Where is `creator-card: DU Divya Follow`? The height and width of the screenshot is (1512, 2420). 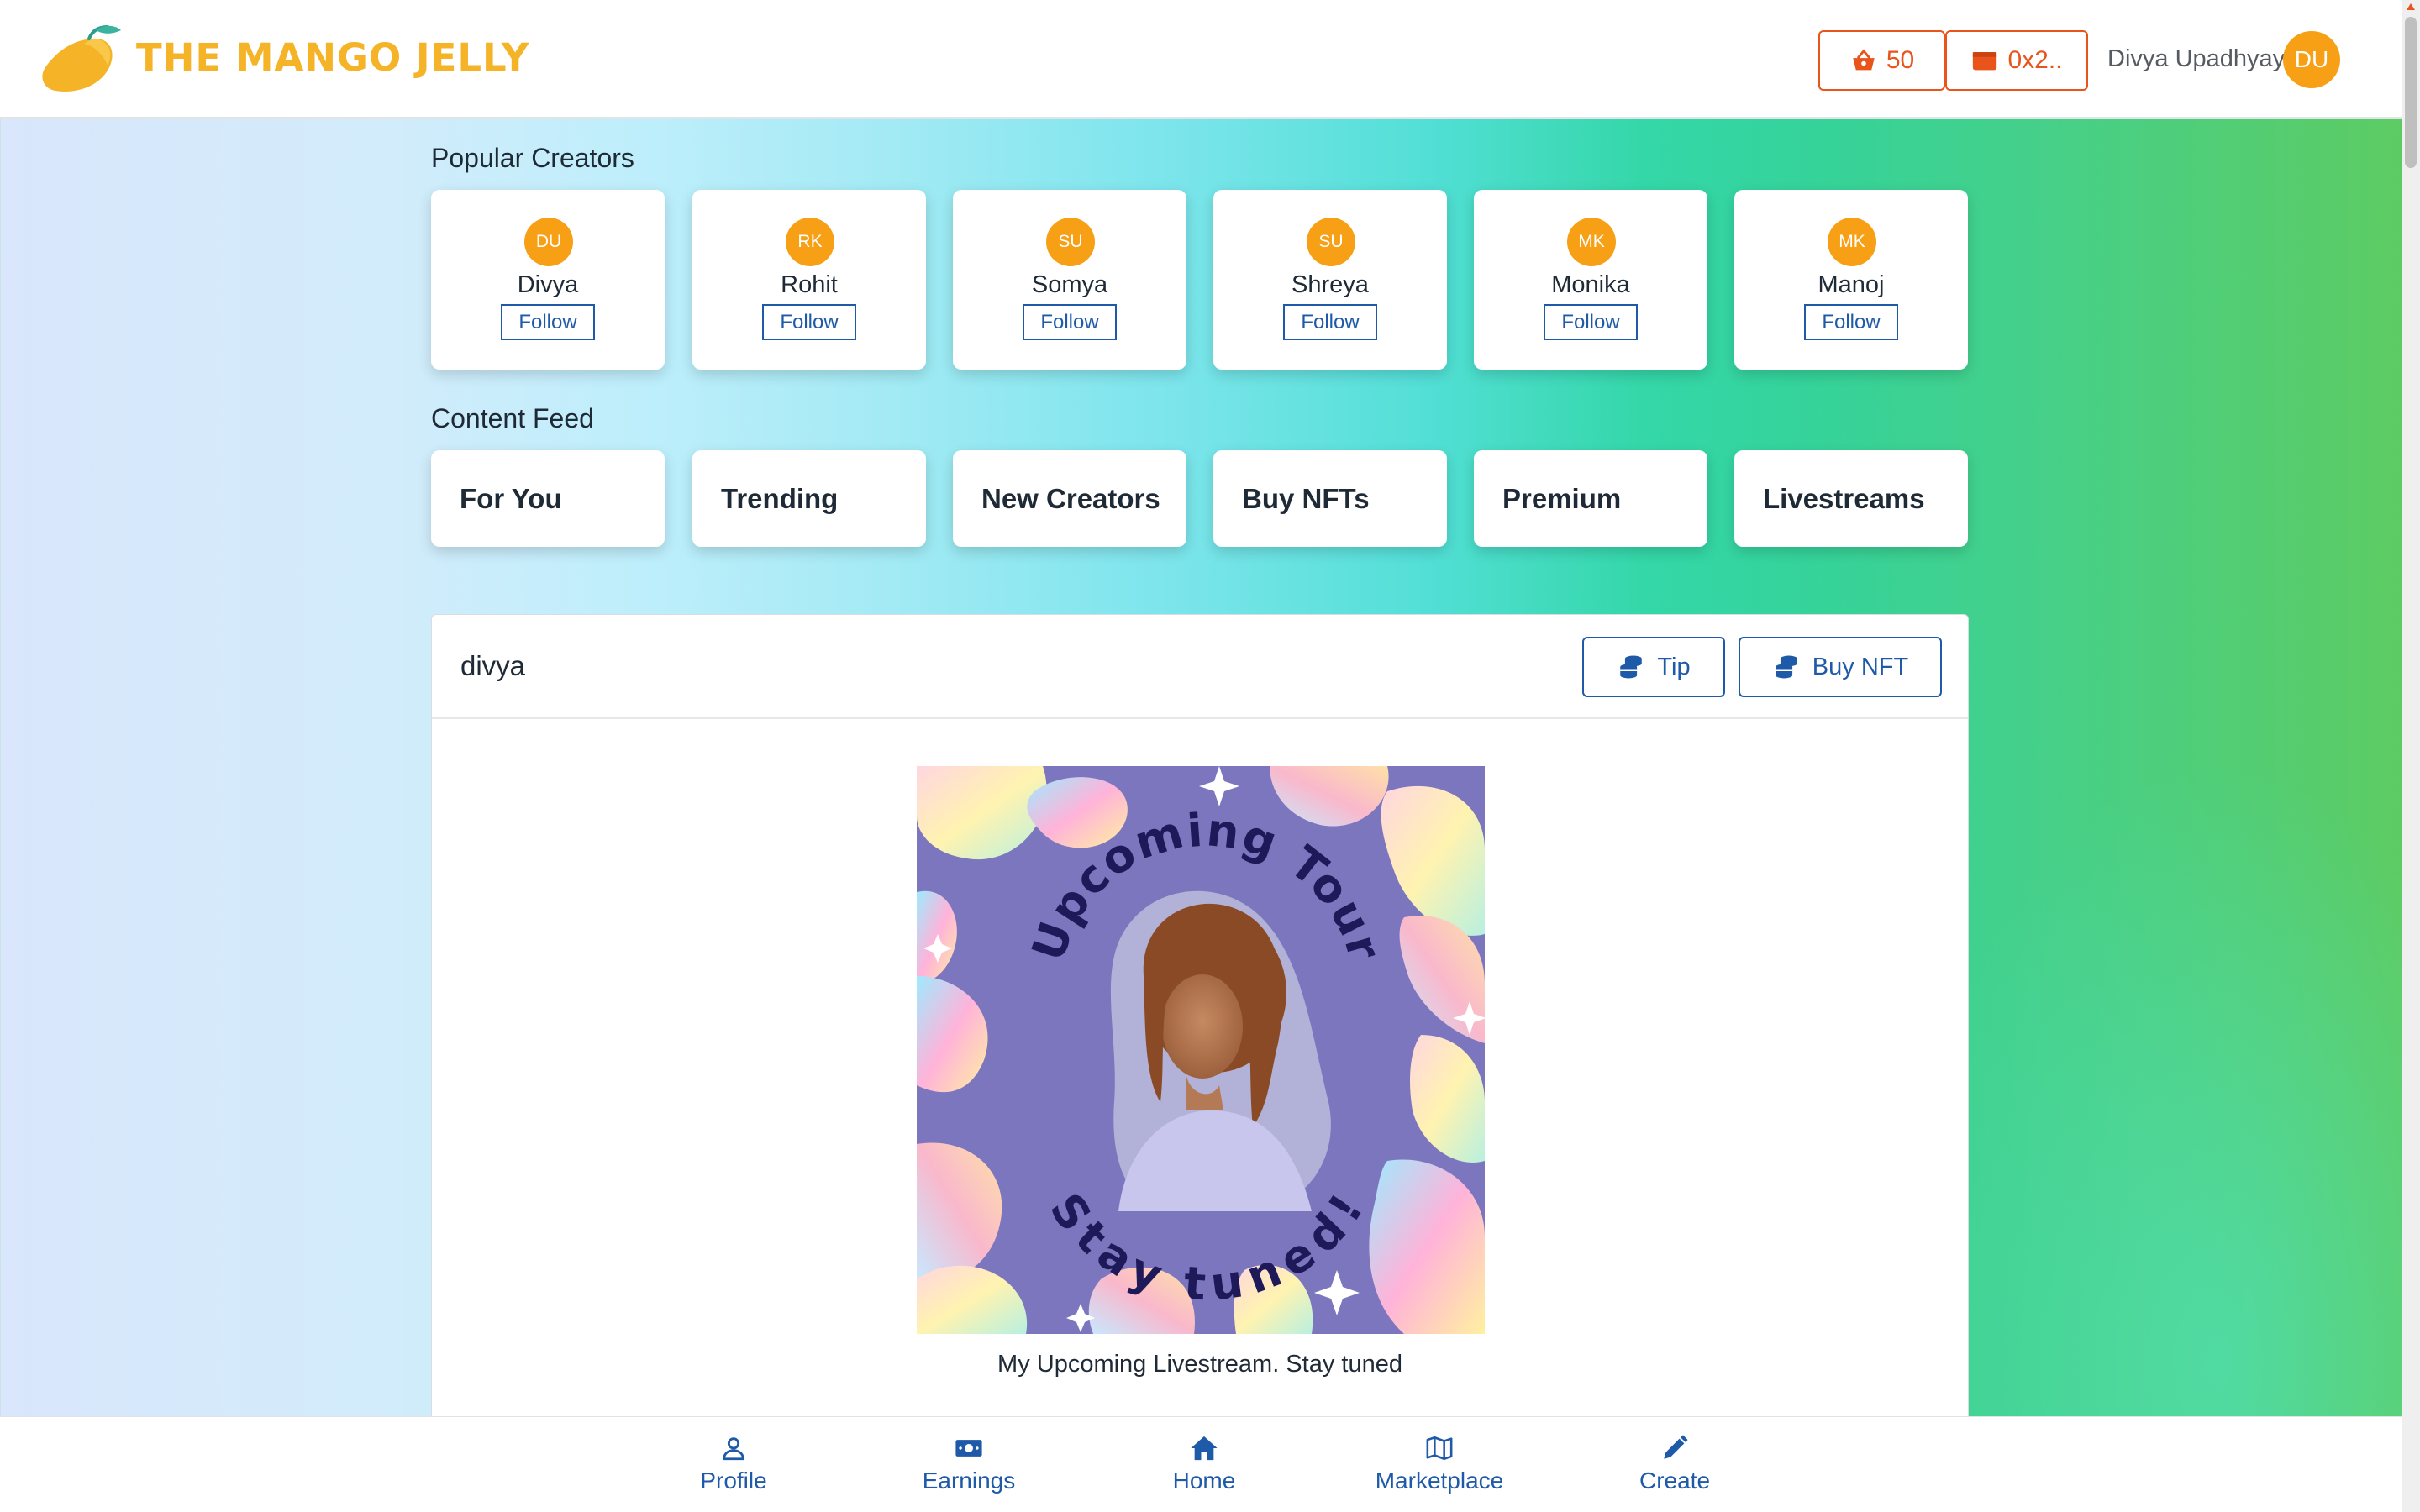 creator-card: DU Divya Follow is located at coordinates (548, 280).